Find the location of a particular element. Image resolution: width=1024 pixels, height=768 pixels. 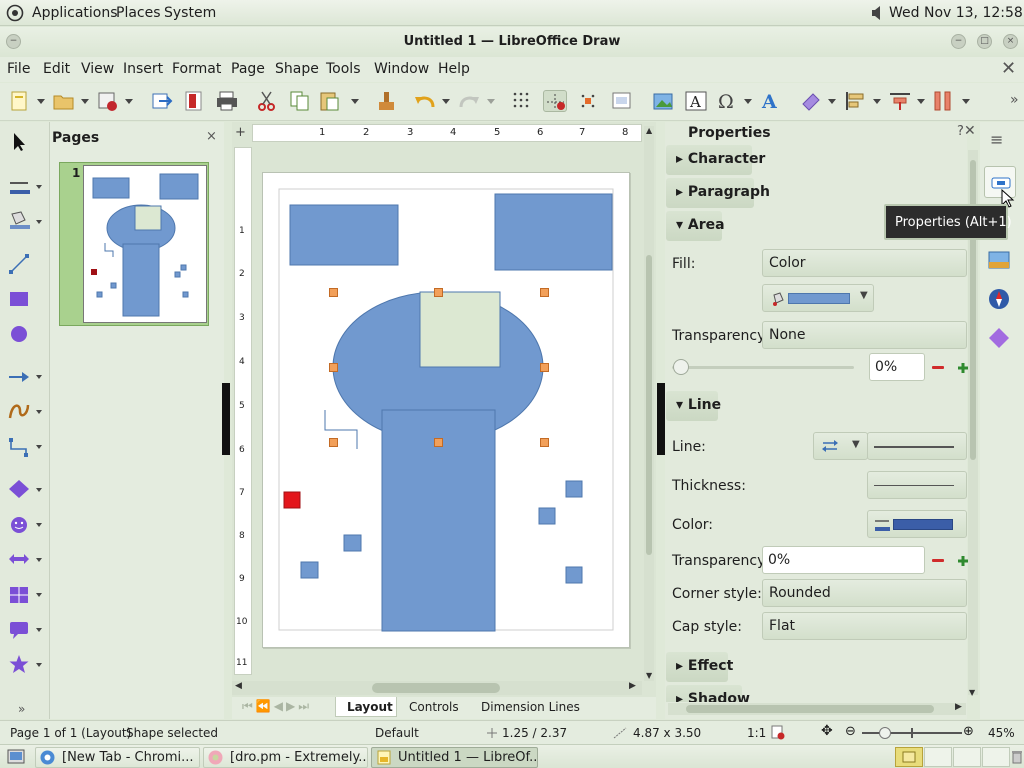

sidebar-help-icon: ? is located at coordinates (960, 131).